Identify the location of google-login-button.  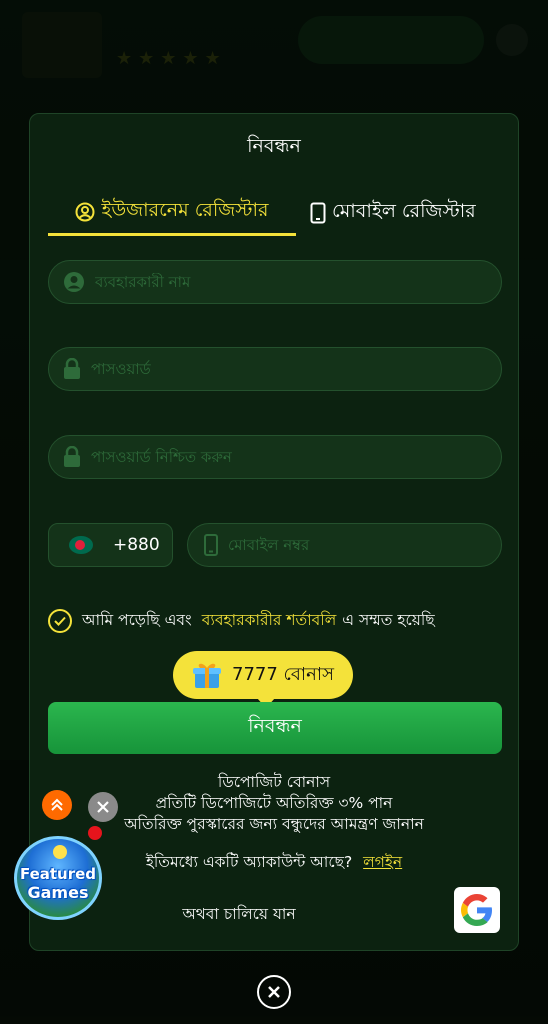
(477, 910).